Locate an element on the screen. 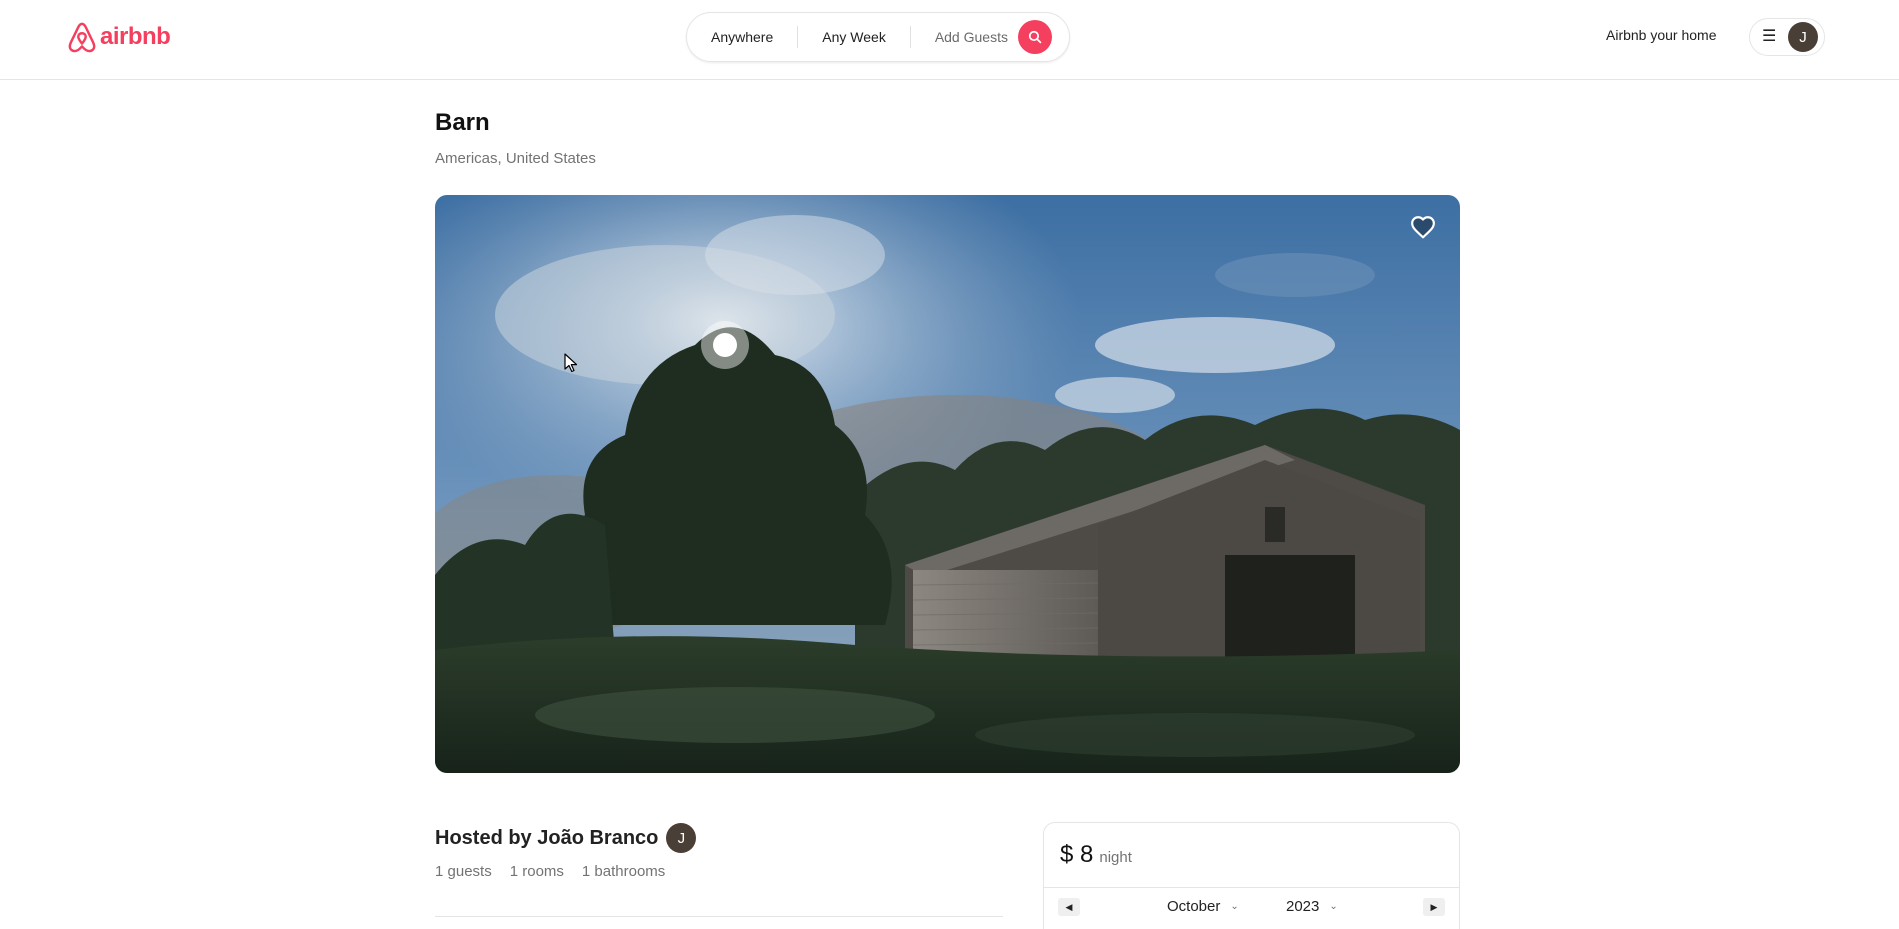 The image size is (1899, 929). heart-icon is located at coordinates (1423, 227).